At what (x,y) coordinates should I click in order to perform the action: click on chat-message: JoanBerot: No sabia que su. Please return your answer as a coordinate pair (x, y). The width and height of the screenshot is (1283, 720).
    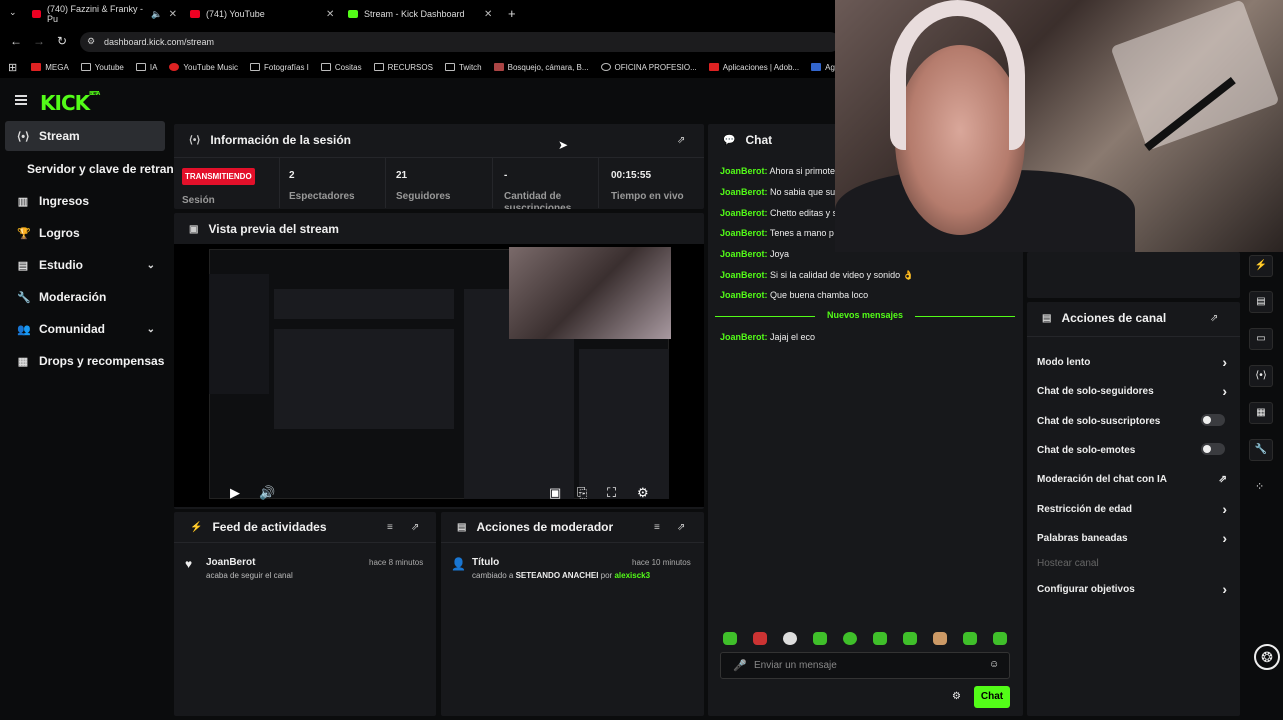
    Looking at the image, I should click on (777, 192).